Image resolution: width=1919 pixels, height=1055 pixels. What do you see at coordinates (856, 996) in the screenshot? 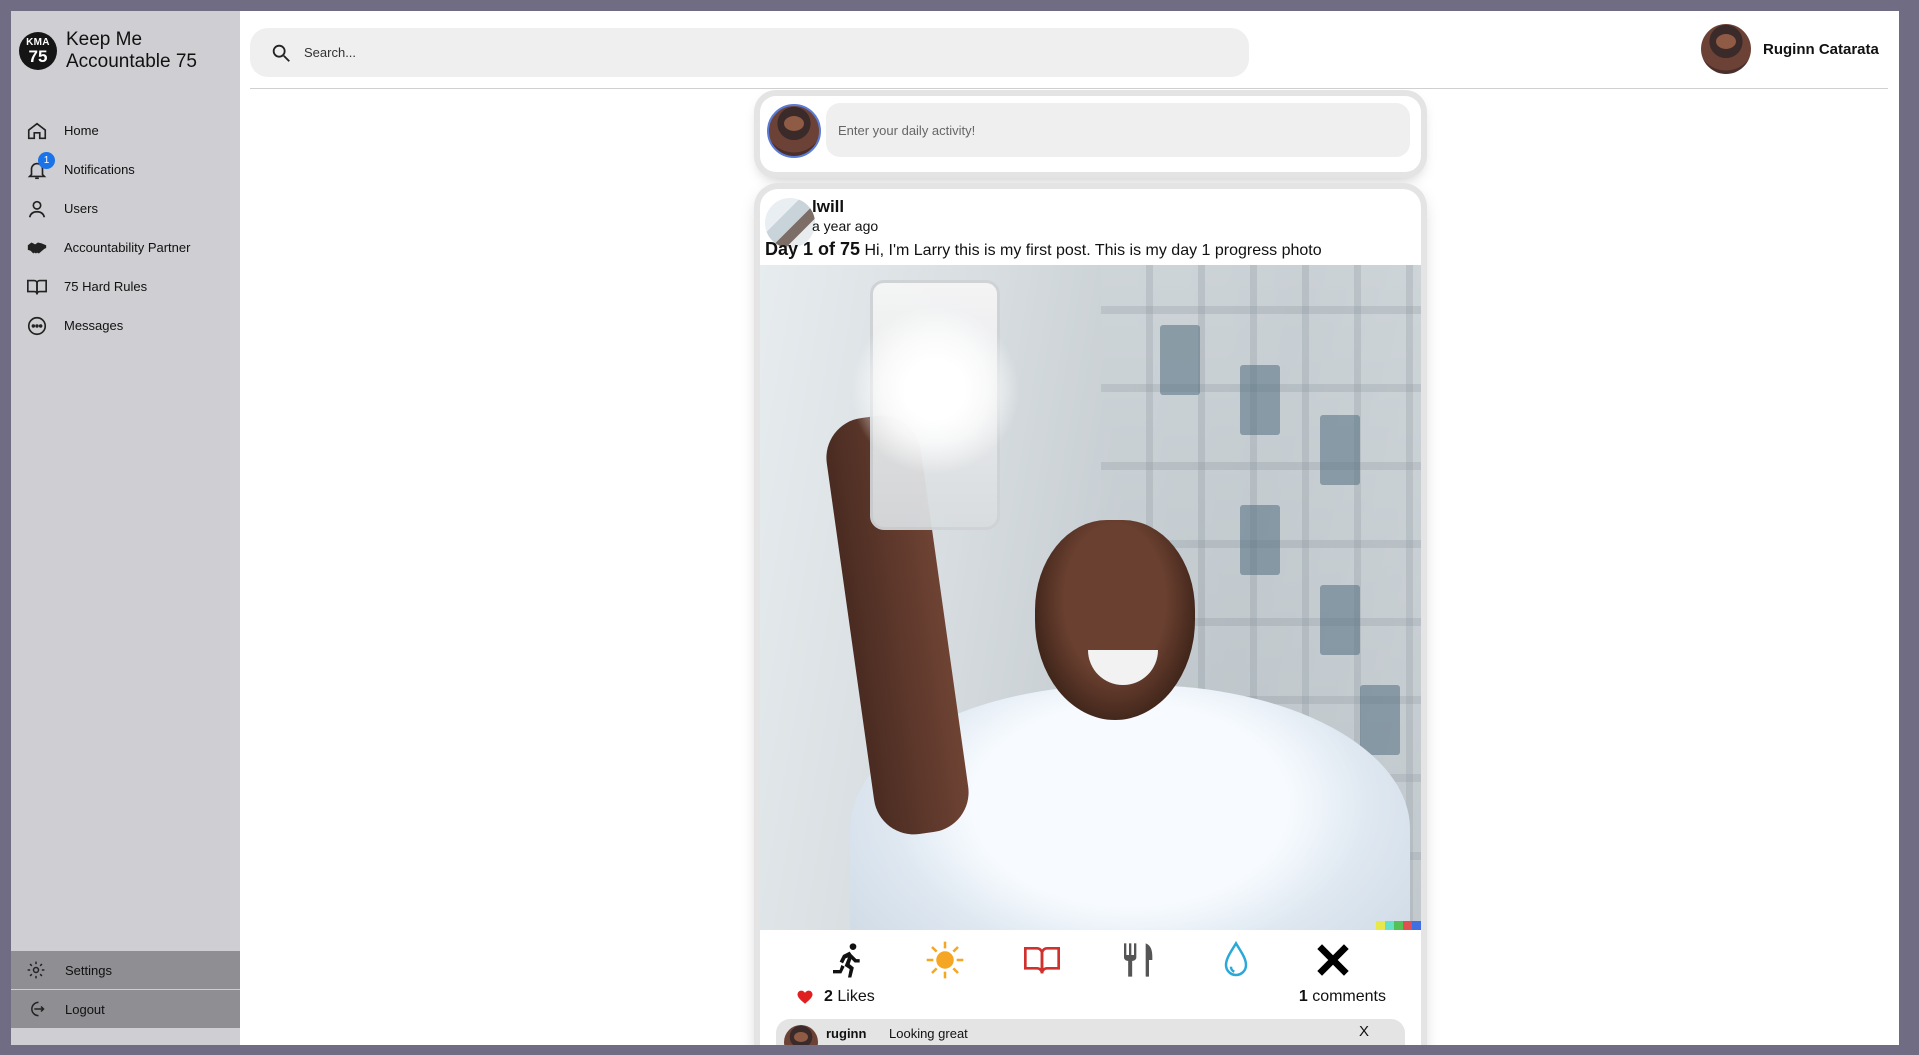
I see `likes-label: Likes` at bounding box center [856, 996].